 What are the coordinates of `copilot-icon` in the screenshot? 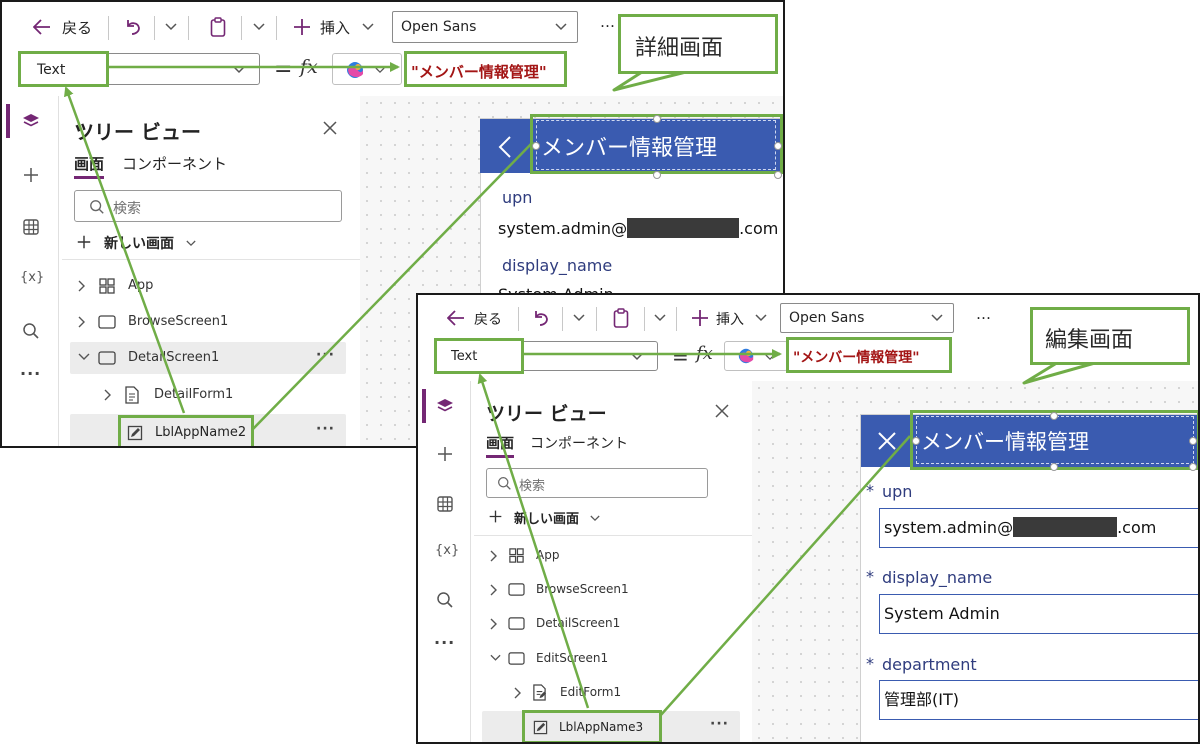 It's located at (746, 356).